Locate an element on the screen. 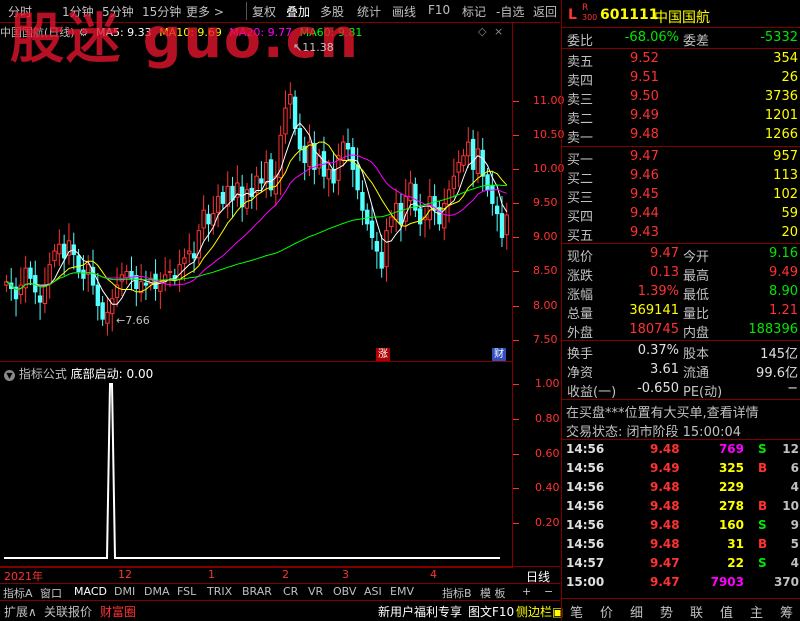 This screenshot has width=800, height=621. bid-row: 买五 9.43 20 is located at coordinates (681, 234).